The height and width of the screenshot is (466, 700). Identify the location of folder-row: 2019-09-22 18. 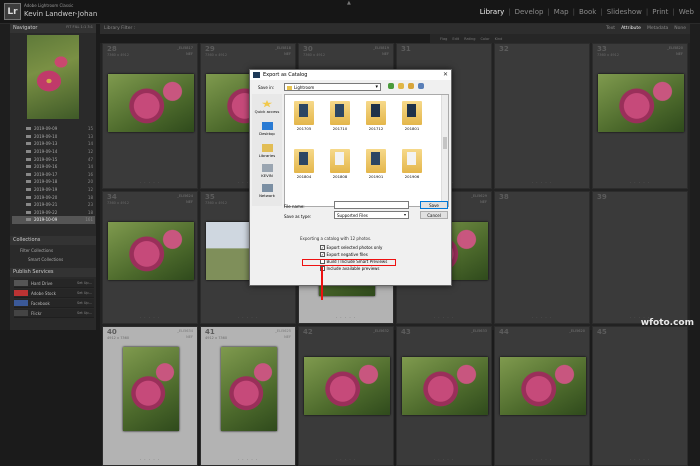
(53, 213).